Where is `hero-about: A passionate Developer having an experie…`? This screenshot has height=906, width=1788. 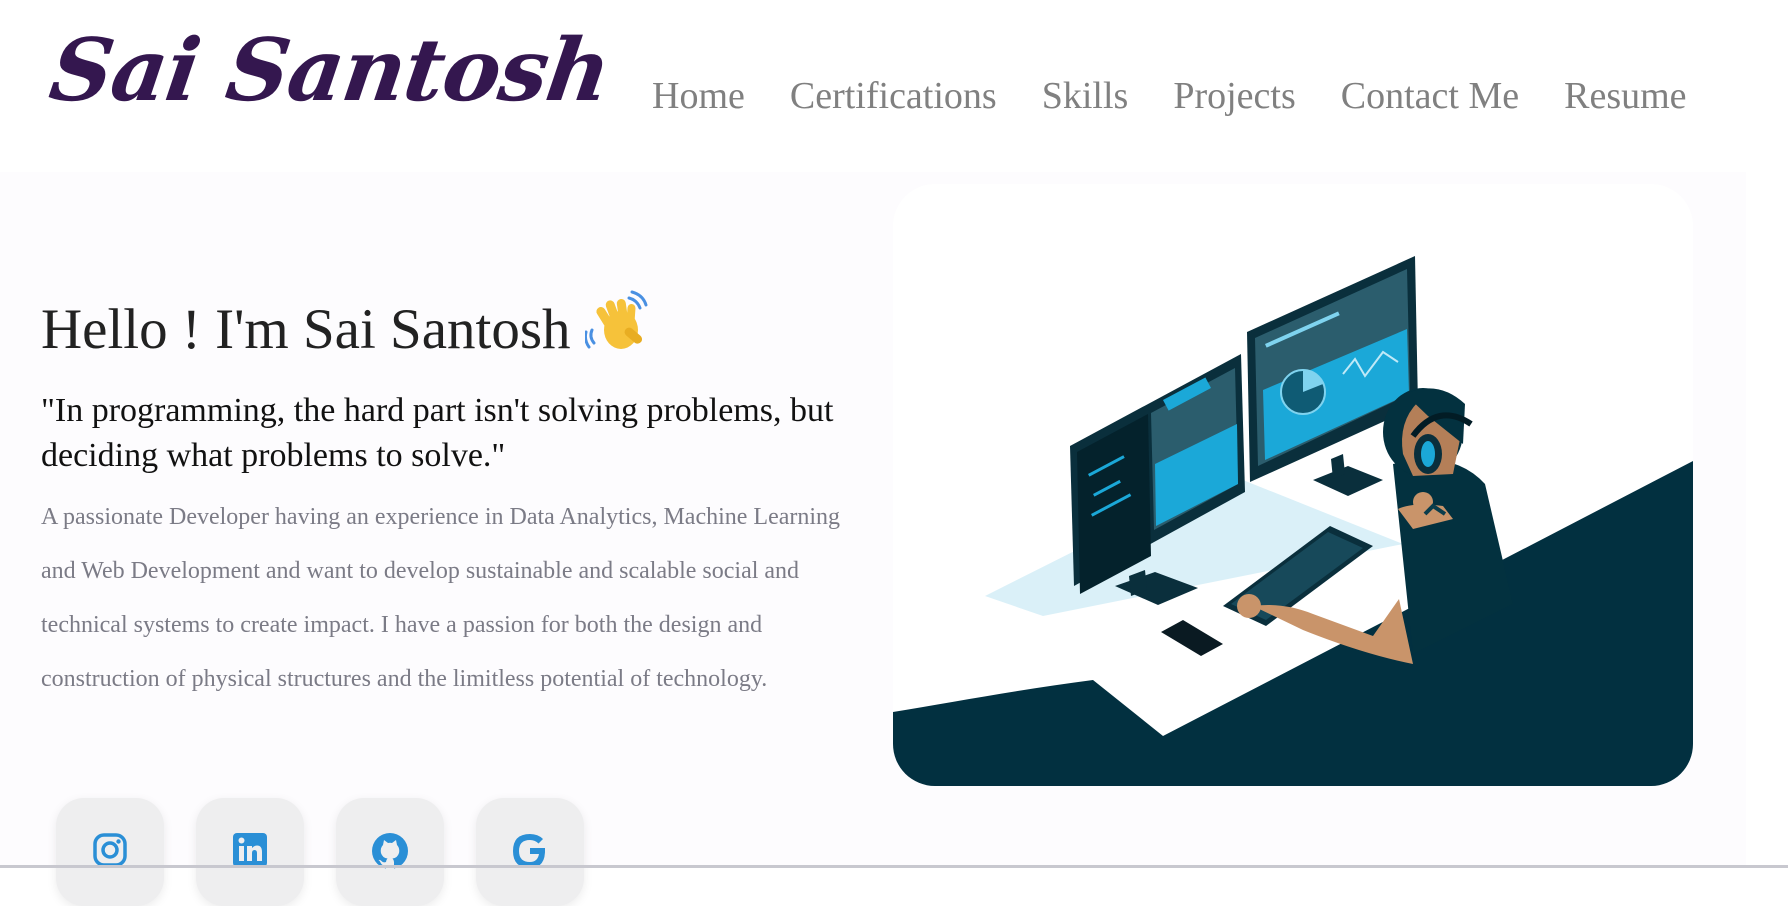 hero-about: A passionate Developer having an experie… is located at coordinates (441, 598).